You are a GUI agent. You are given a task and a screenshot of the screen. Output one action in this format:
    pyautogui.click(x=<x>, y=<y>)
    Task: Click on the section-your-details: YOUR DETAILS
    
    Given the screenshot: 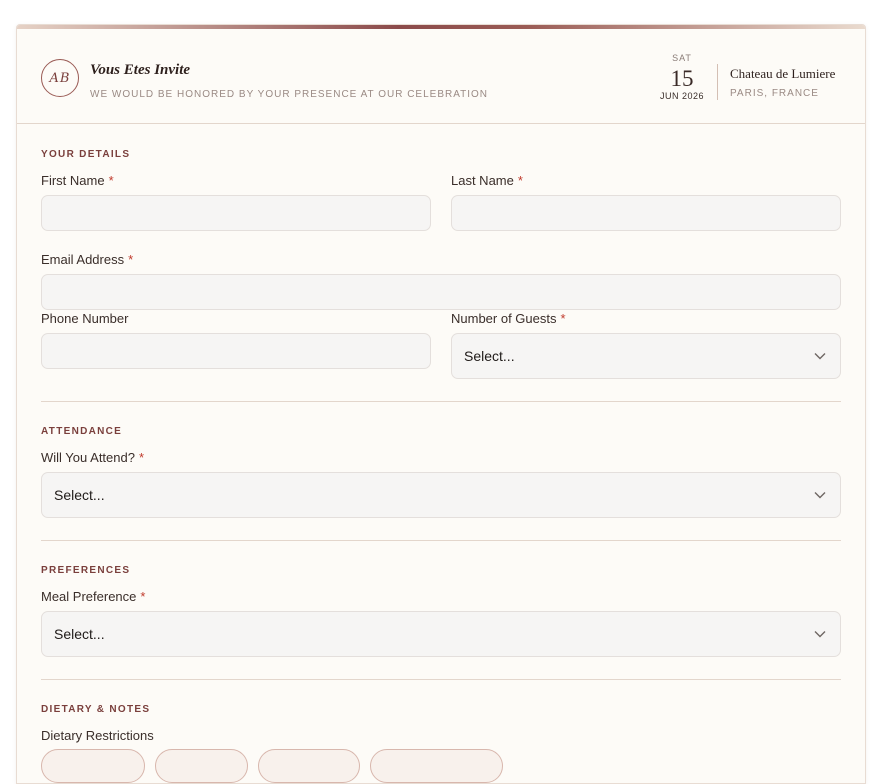 What is the action you would take?
    pyautogui.click(x=86, y=154)
    